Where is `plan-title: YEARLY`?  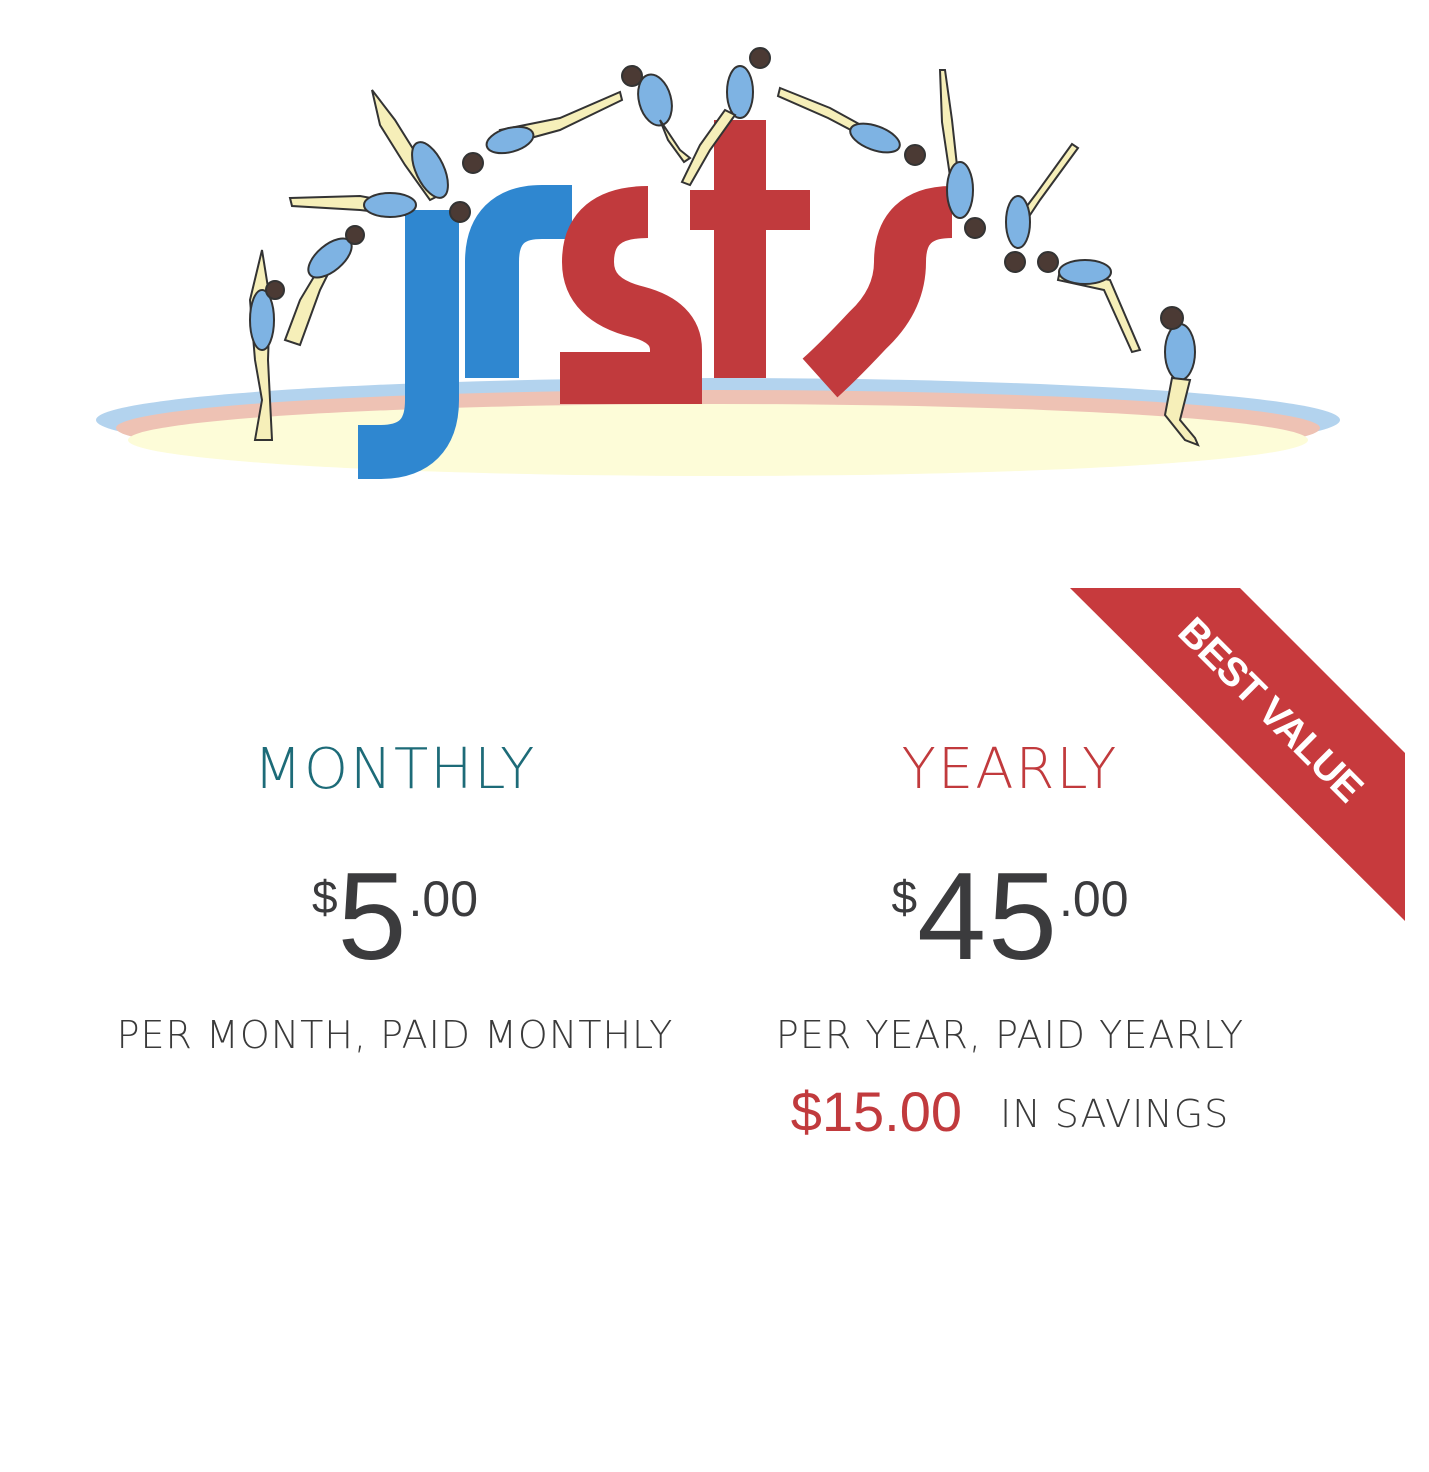
plan-title: YEARLY is located at coordinates (1010, 769).